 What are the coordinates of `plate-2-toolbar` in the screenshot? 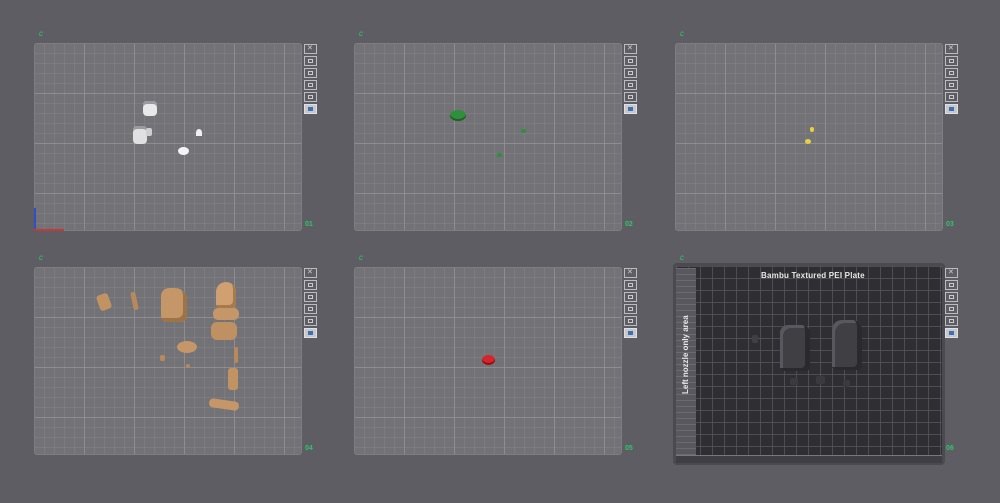 It's located at (630, 80).